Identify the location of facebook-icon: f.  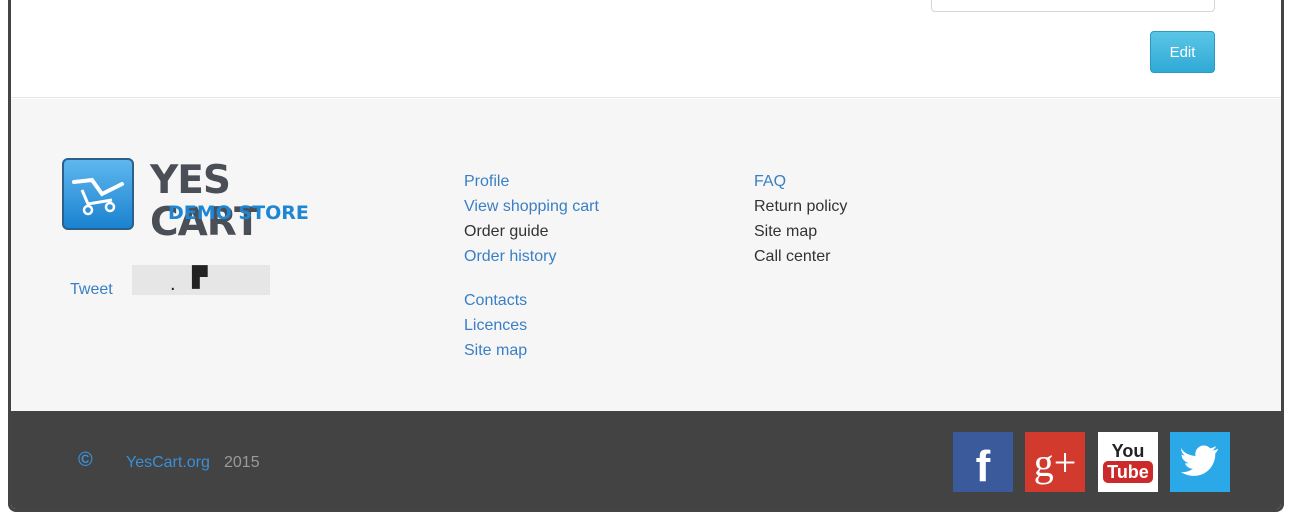
(983, 462).